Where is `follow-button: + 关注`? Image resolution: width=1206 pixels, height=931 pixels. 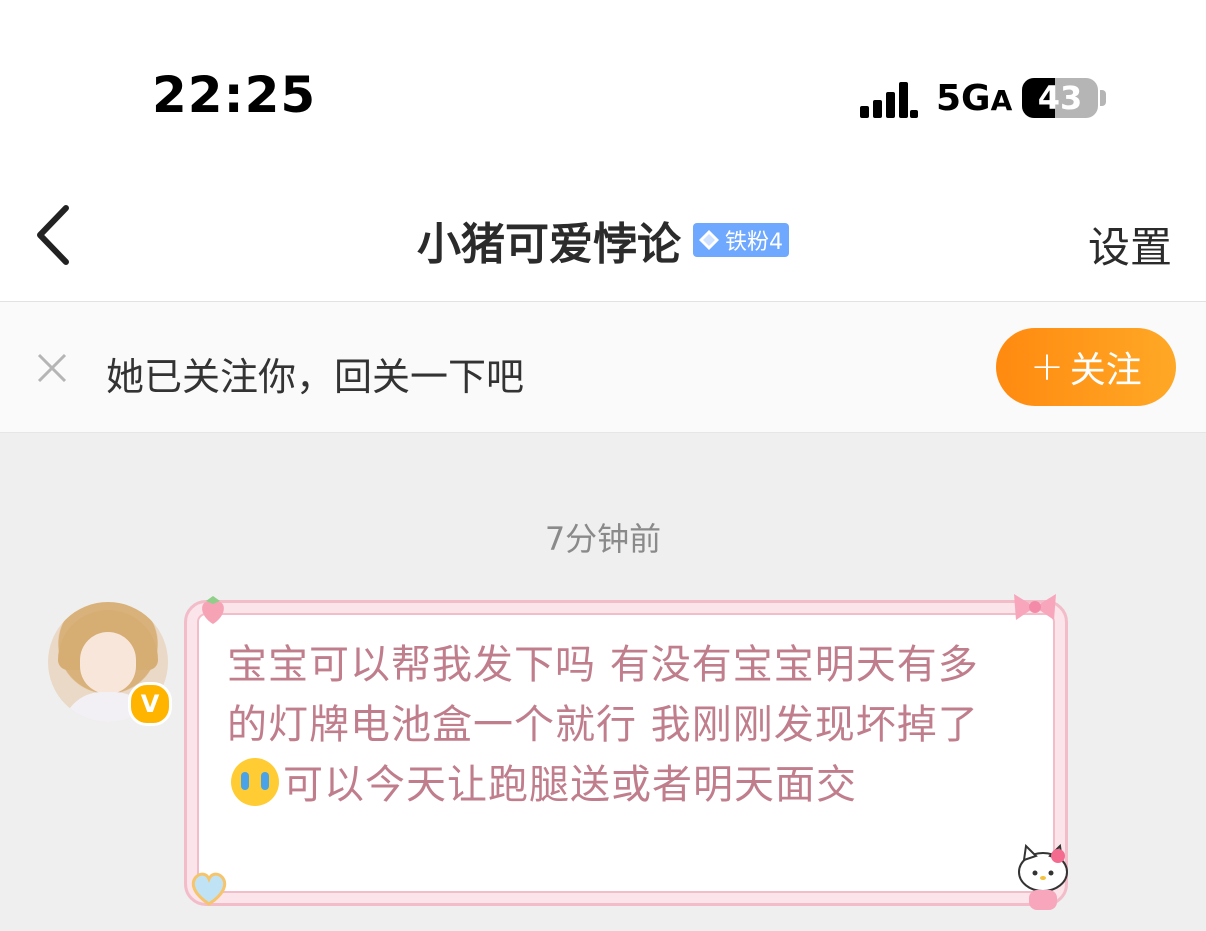
follow-button: + 关注 is located at coordinates (1086, 367).